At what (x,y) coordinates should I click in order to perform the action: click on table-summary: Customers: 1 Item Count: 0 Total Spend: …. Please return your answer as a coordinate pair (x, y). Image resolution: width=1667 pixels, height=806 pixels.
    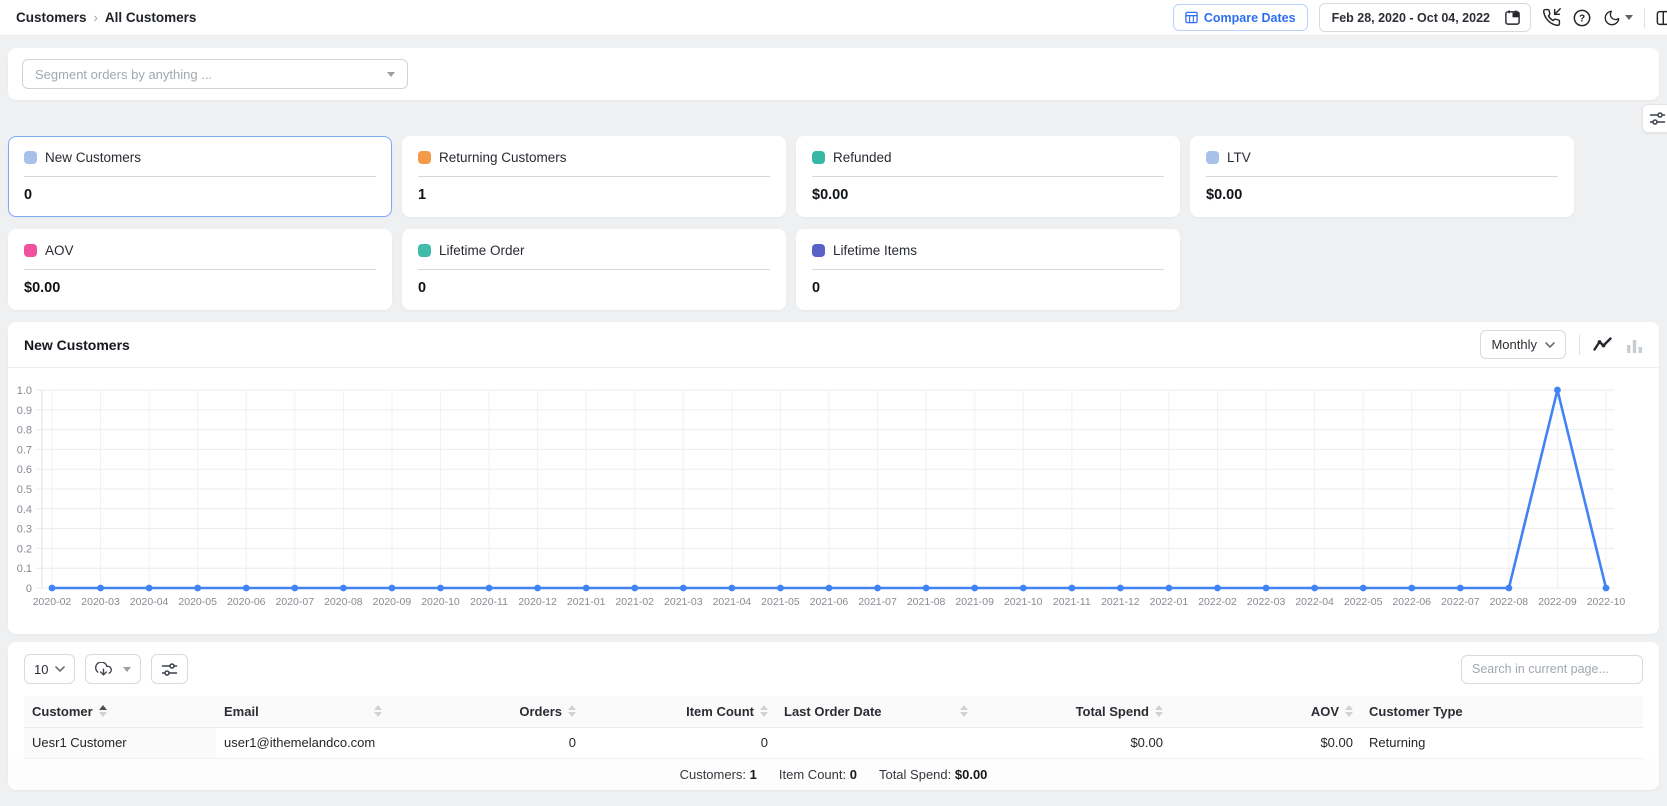
    Looking at the image, I should click on (833, 774).